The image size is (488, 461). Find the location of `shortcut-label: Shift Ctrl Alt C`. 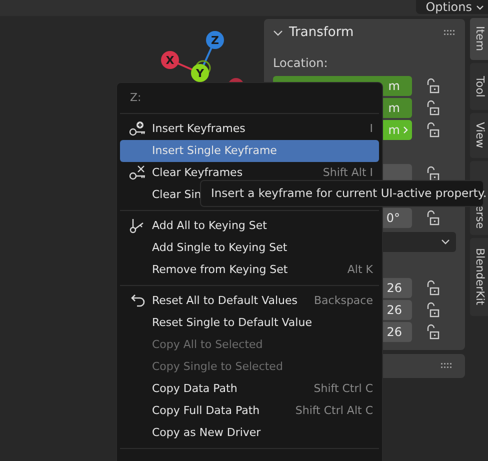

shortcut-label: Shift Ctrl Alt C is located at coordinates (334, 410).